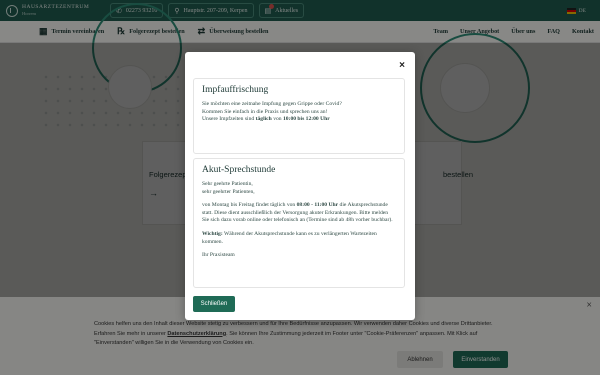  I want to click on times-von: von, so click(277, 119).